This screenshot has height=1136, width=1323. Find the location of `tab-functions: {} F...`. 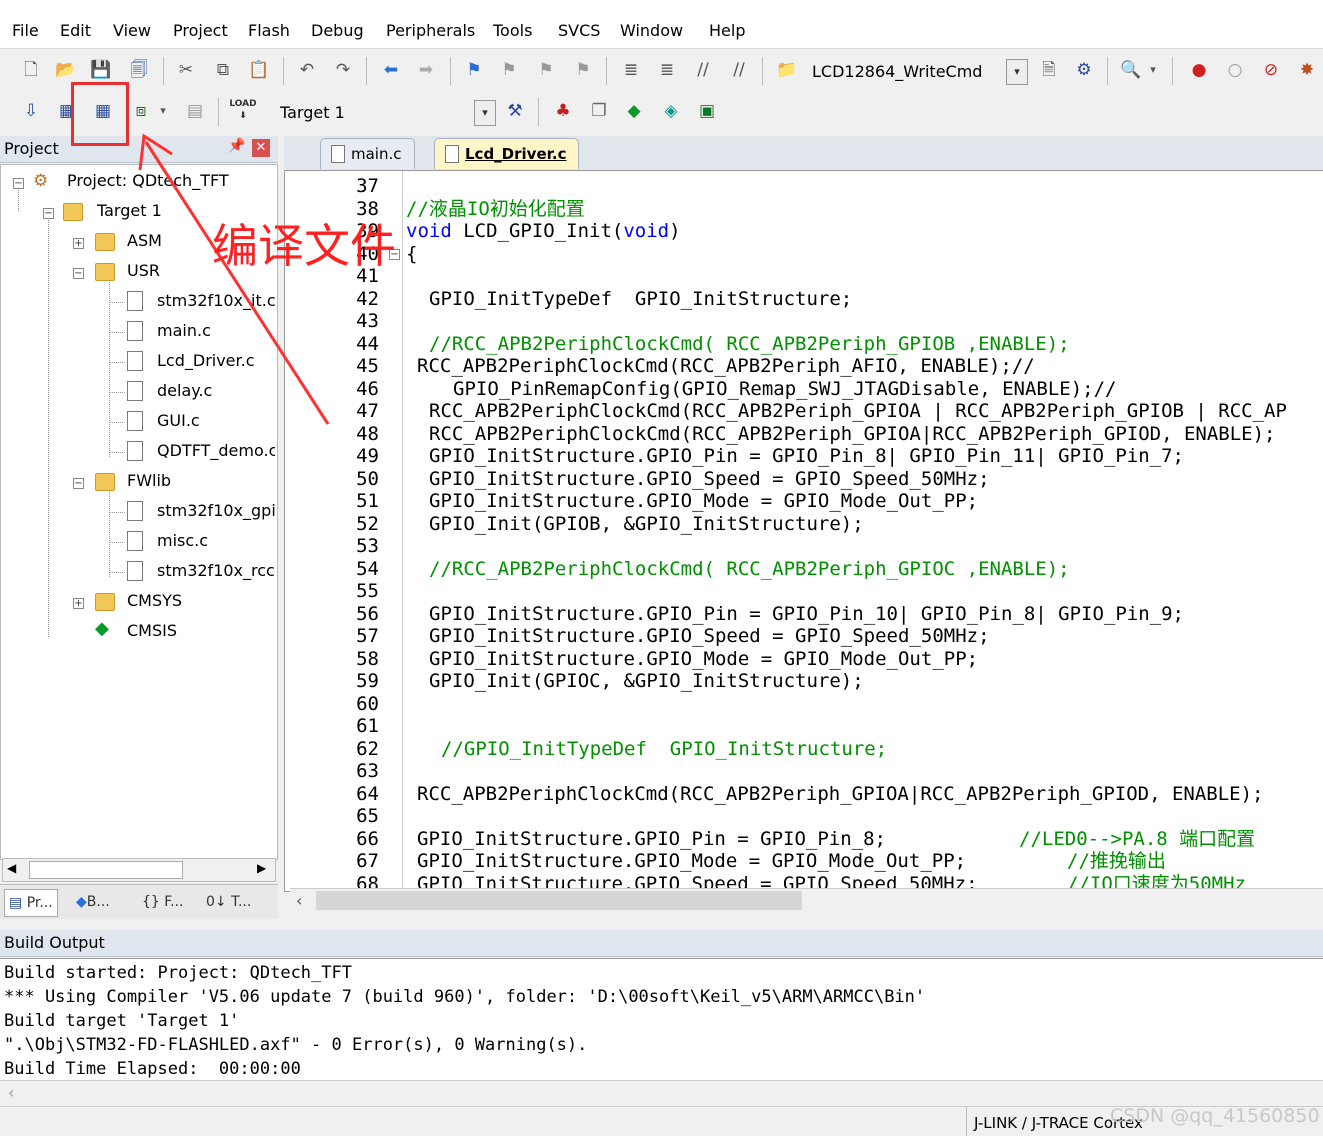

tab-functions: {} F... is located at coordinates (162, 902).